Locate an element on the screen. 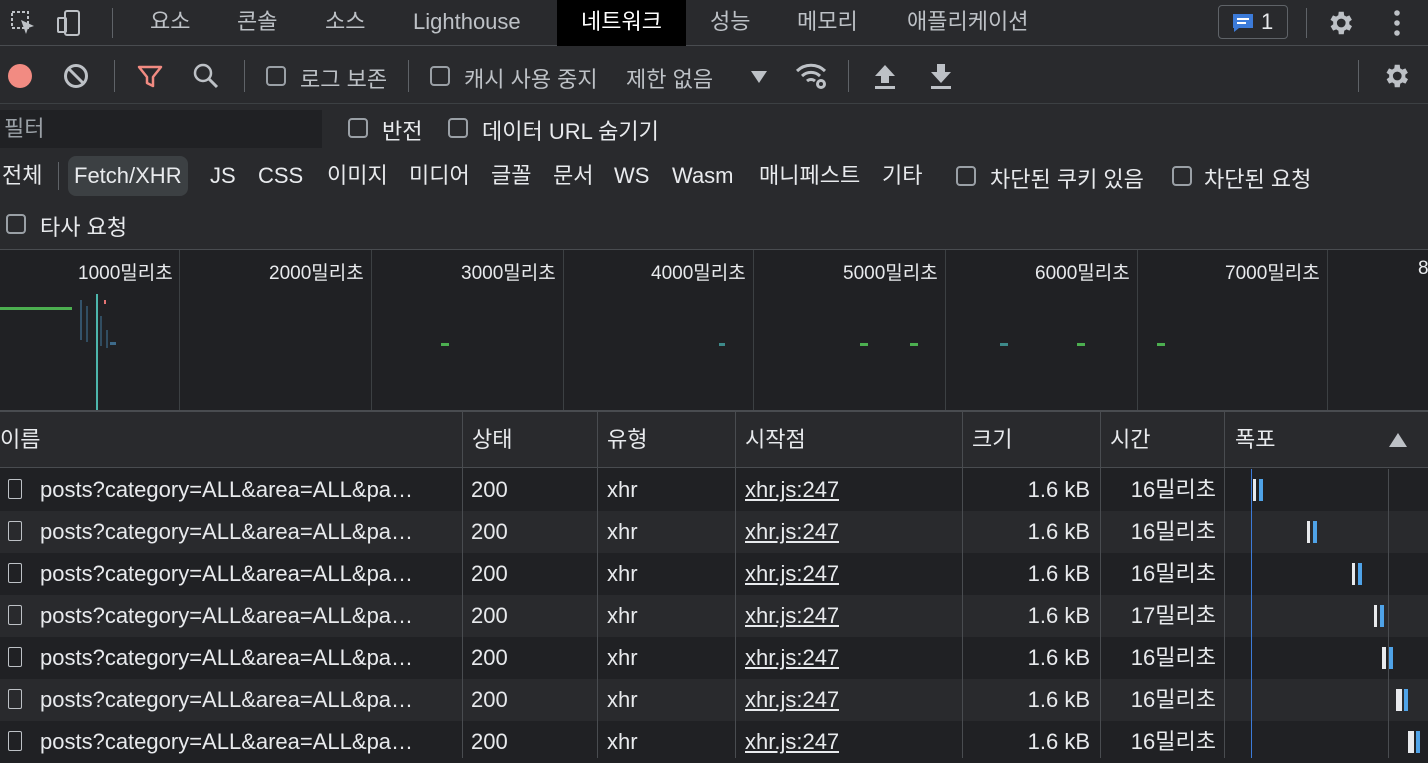  tab-application: 애플리케이션 is located at coordinates (967, 23).